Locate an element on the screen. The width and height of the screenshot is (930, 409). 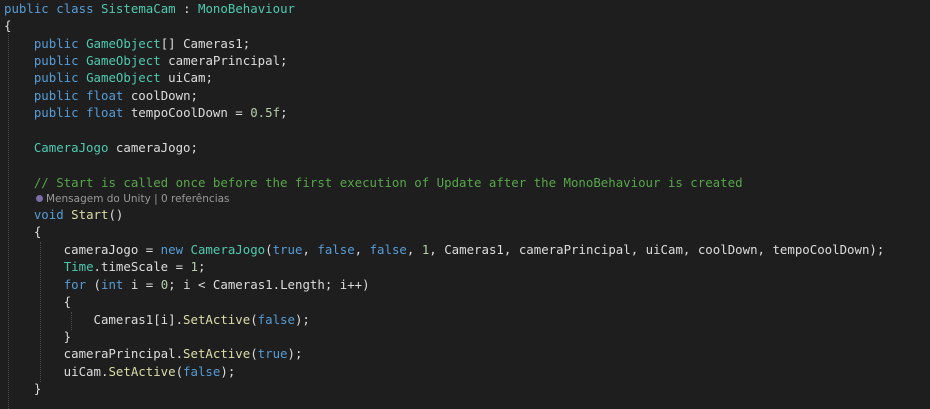
codelens-hint: Mensagem do Unity | 0 referências is located at coordinates (133, 199).